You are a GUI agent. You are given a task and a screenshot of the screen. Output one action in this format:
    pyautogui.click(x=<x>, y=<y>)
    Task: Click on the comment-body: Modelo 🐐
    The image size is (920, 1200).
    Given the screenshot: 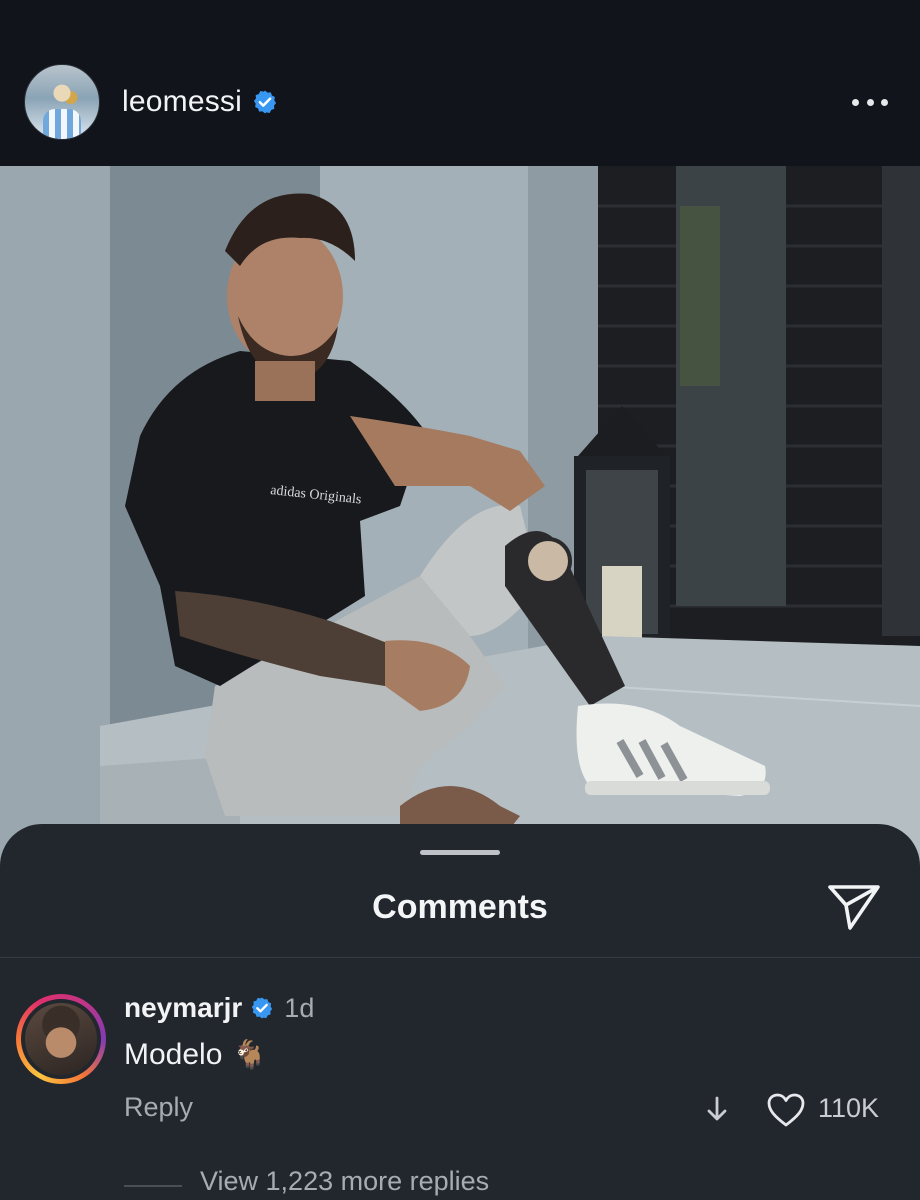 What is the action you would take?
    pyautogui.click(x=195, y=1055)
    